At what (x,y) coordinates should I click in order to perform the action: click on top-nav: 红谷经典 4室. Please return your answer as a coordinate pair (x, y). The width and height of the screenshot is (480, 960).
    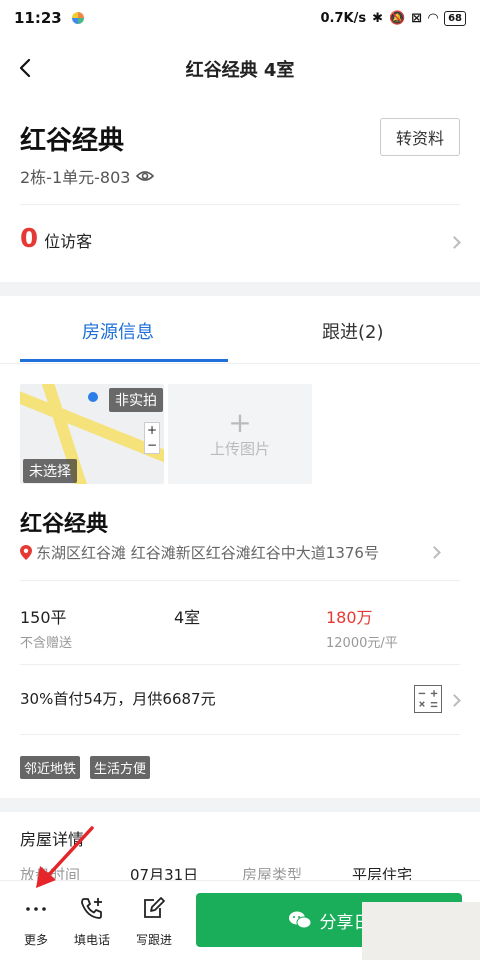
    Looking at the image, I should click on (240, 69).